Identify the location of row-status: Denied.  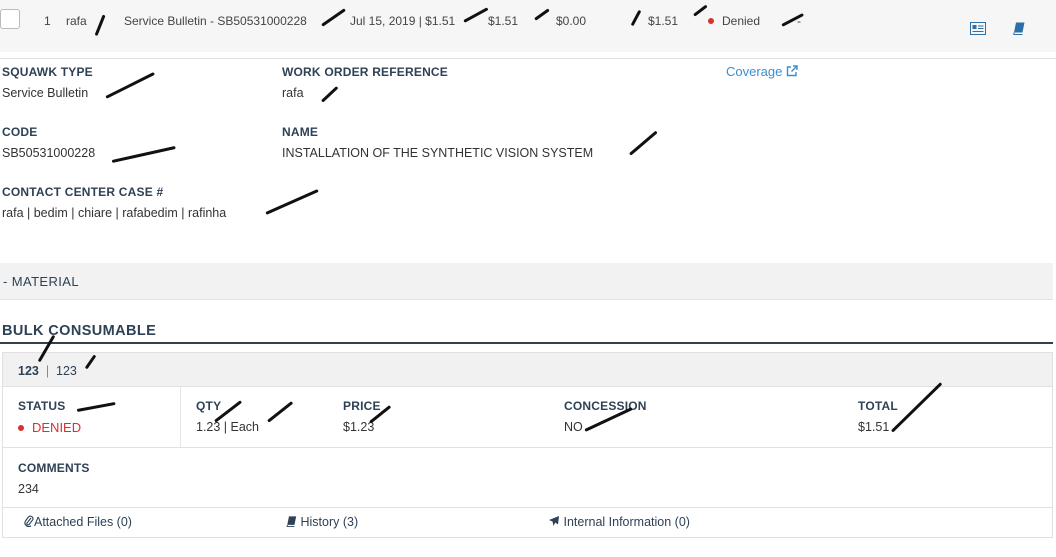
(734, 21).